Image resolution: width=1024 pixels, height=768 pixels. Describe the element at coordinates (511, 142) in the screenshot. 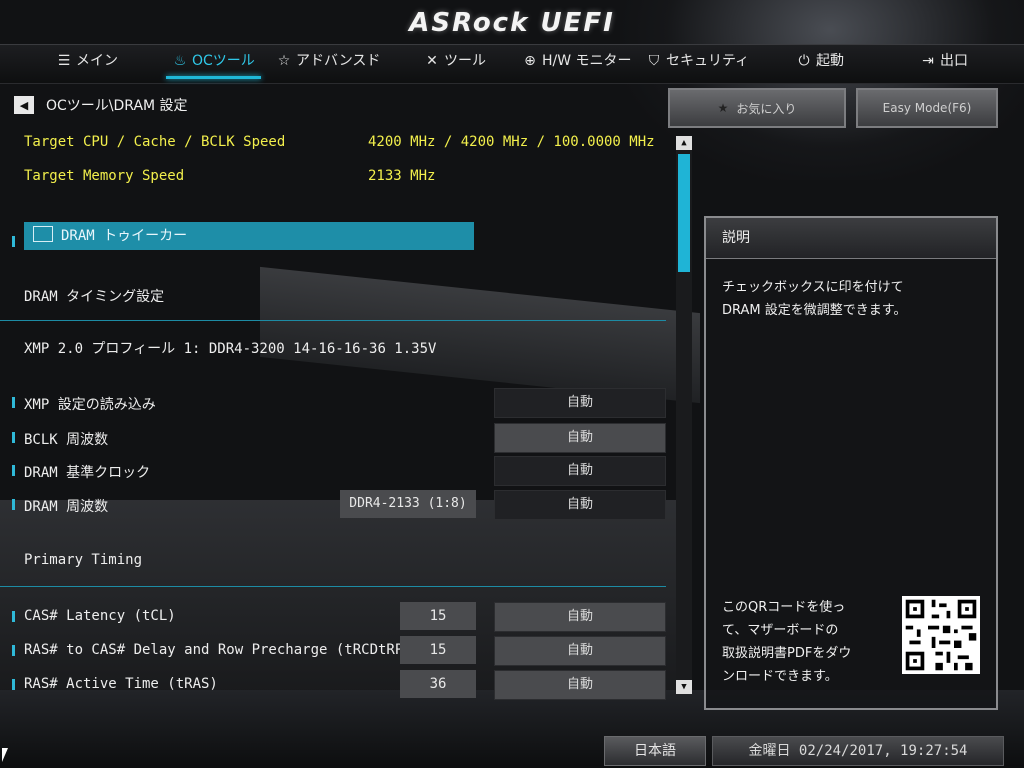

I see `target-cpu-value: 4200 MHz / 4200 MHz / 100.0000 MHz` at that location.